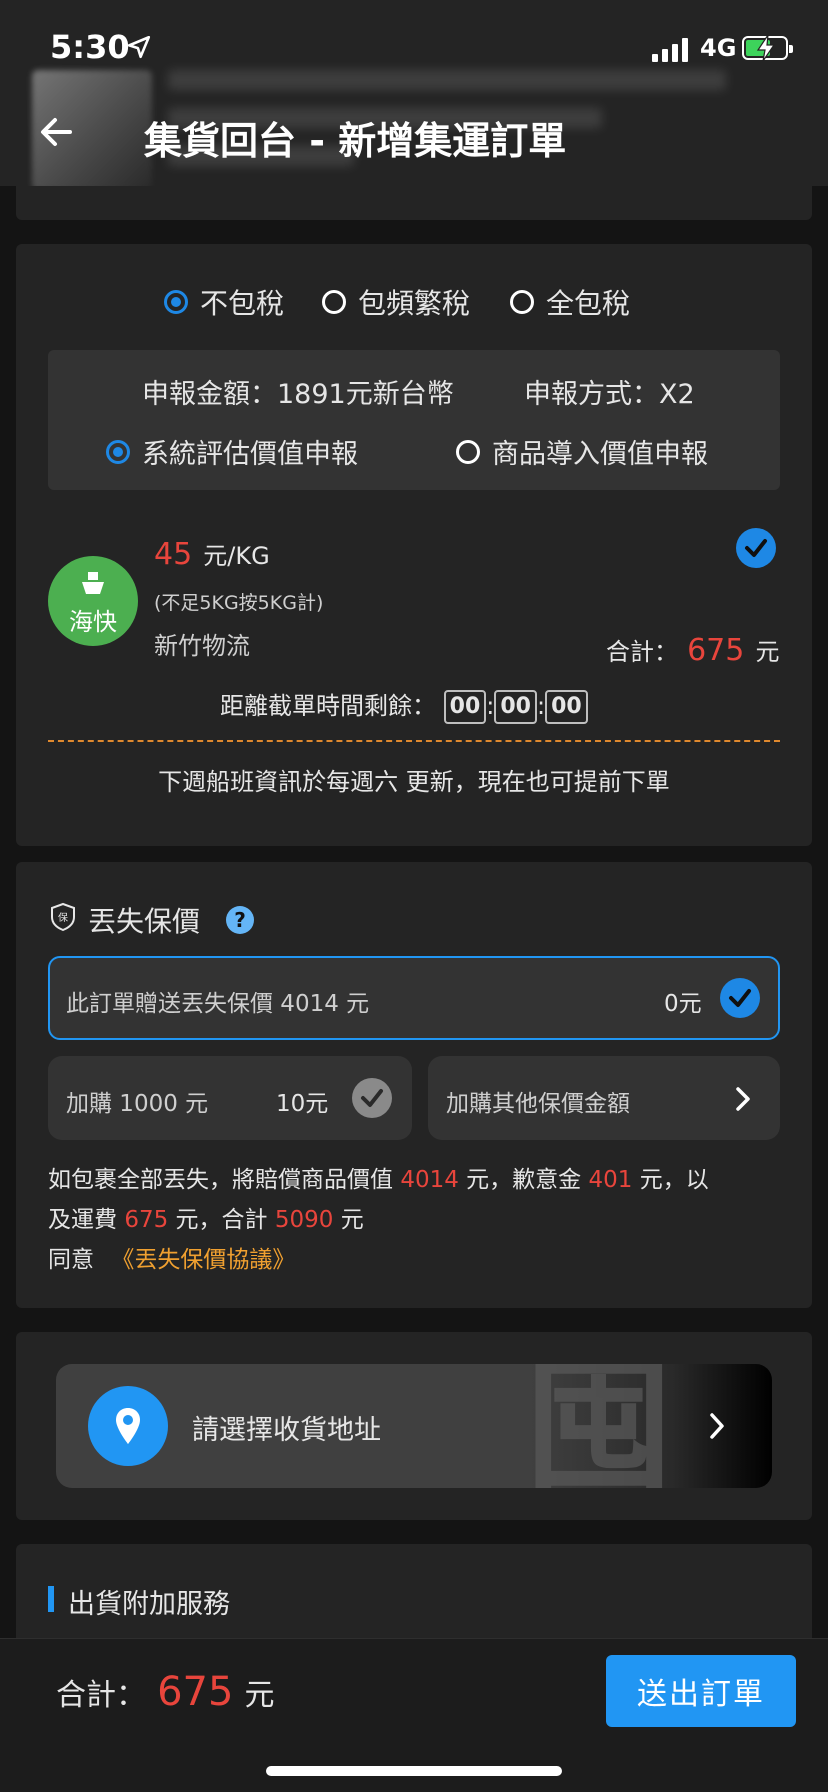 The height and width of the screenshot is (1792, 828). I want to click on value-option-system: 系統評估價值申報, so click(232, 451).